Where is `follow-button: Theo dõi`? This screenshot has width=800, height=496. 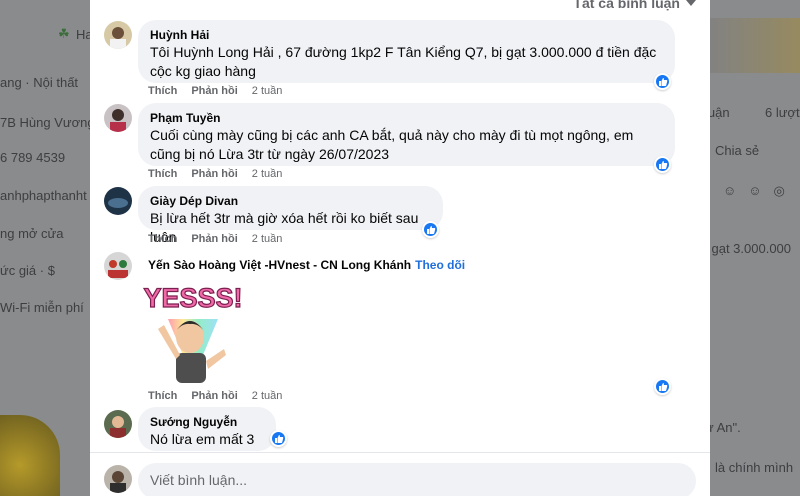
follow-button: Theo dõi is located at coordinates (440, 265).